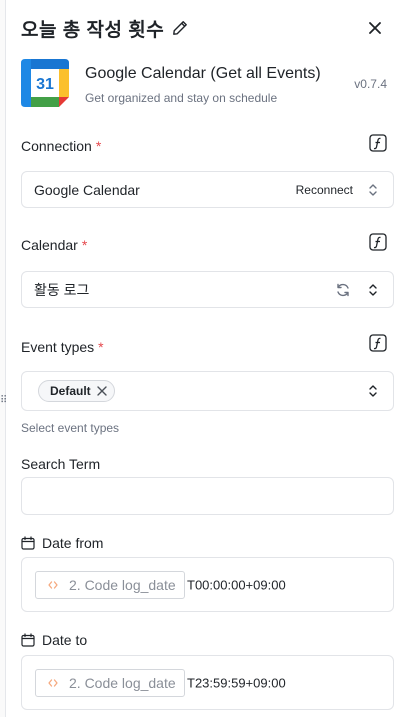 This screenshot has width=403, height=717. I want to click on step-title: 오늘 총 작성 횟수, so click(92, 28).